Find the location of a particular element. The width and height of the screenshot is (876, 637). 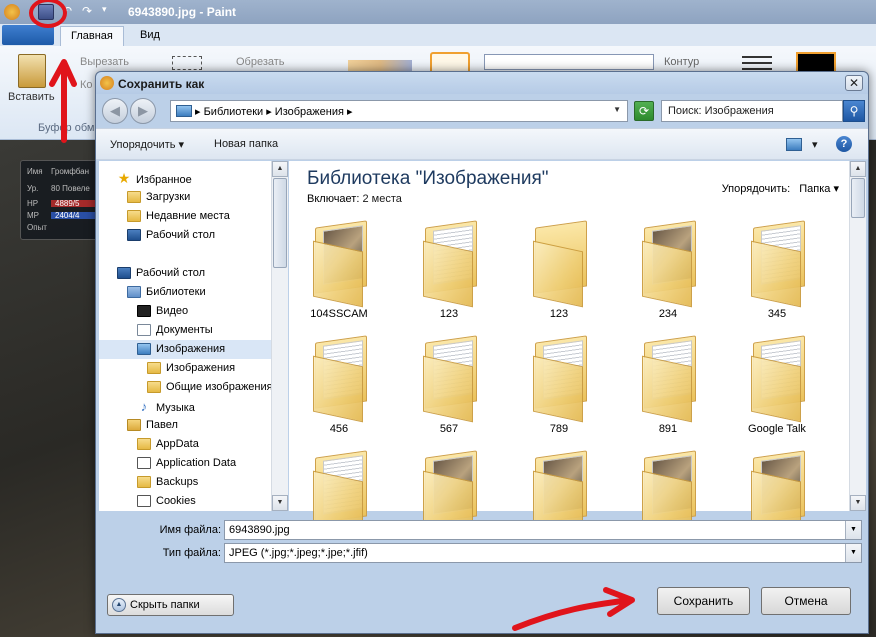

qat-dropdown-icon: ▾ is located at coordinates (110, 12).